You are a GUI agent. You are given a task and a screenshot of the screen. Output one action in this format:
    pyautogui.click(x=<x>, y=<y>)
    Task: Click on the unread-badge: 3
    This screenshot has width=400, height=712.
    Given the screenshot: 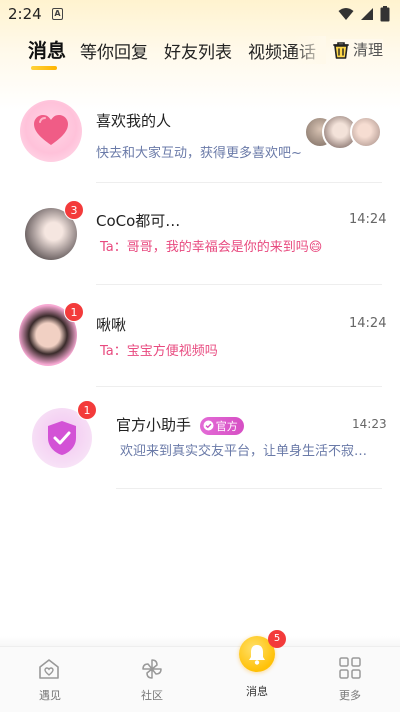 What is the action you would take?
    pyautogui.click(x=74, y=210)
    